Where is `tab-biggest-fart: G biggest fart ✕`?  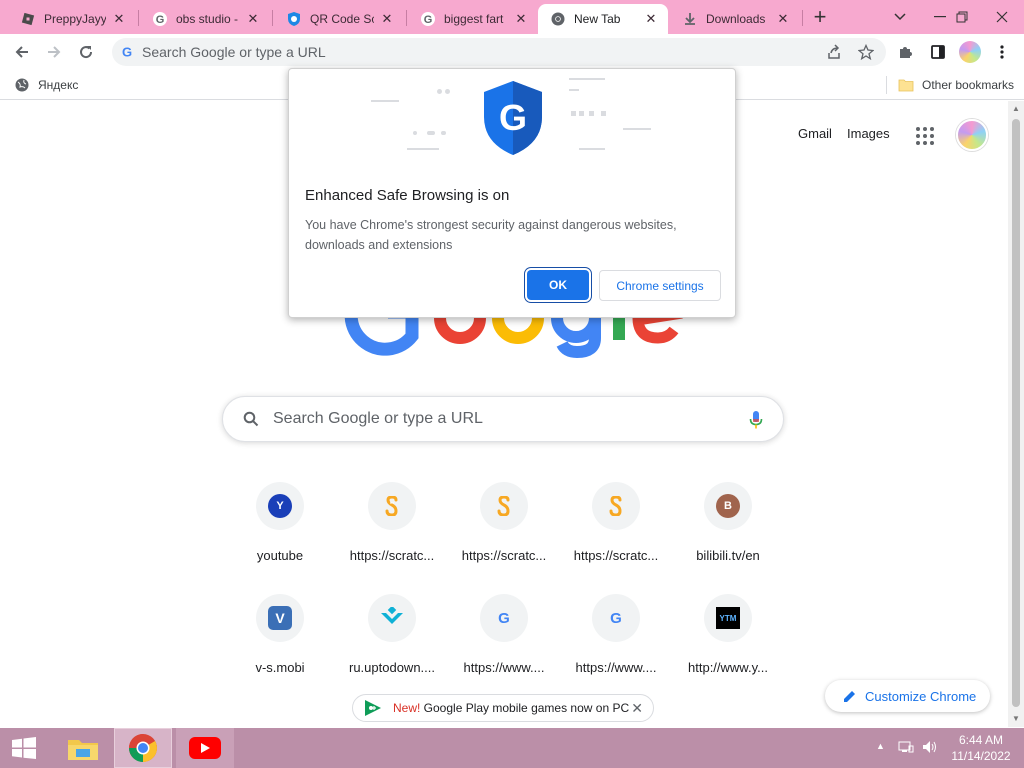 tab-biggest-fart: G biggest fart ✕ is located at coordinates (473, 19).